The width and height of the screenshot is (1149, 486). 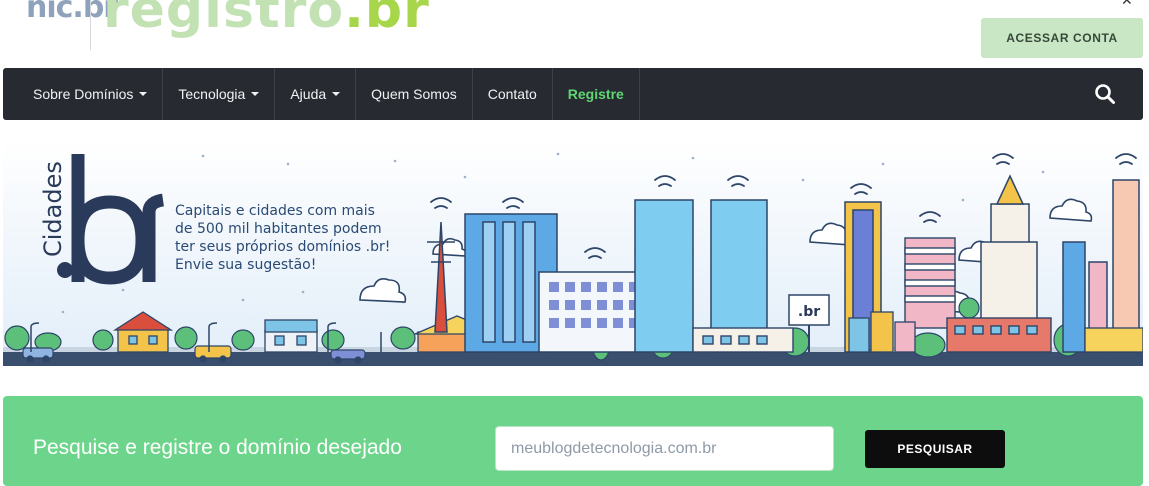 I want to click on nav-item-sobre-dominios: Sobre Domínios, so click(x=83, y=94).